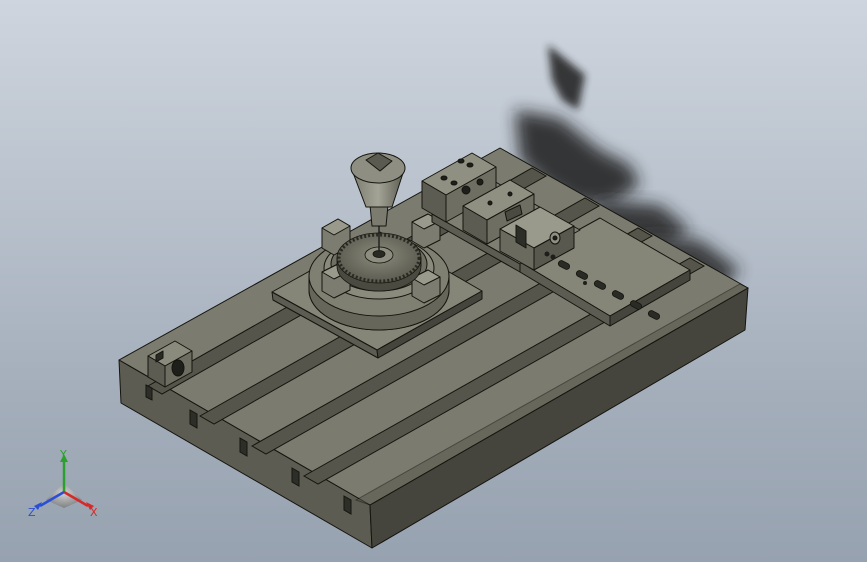 The width and height of the screenshot is (867, 562). I want to click on z-axis-label: Z, so click(32, 512).